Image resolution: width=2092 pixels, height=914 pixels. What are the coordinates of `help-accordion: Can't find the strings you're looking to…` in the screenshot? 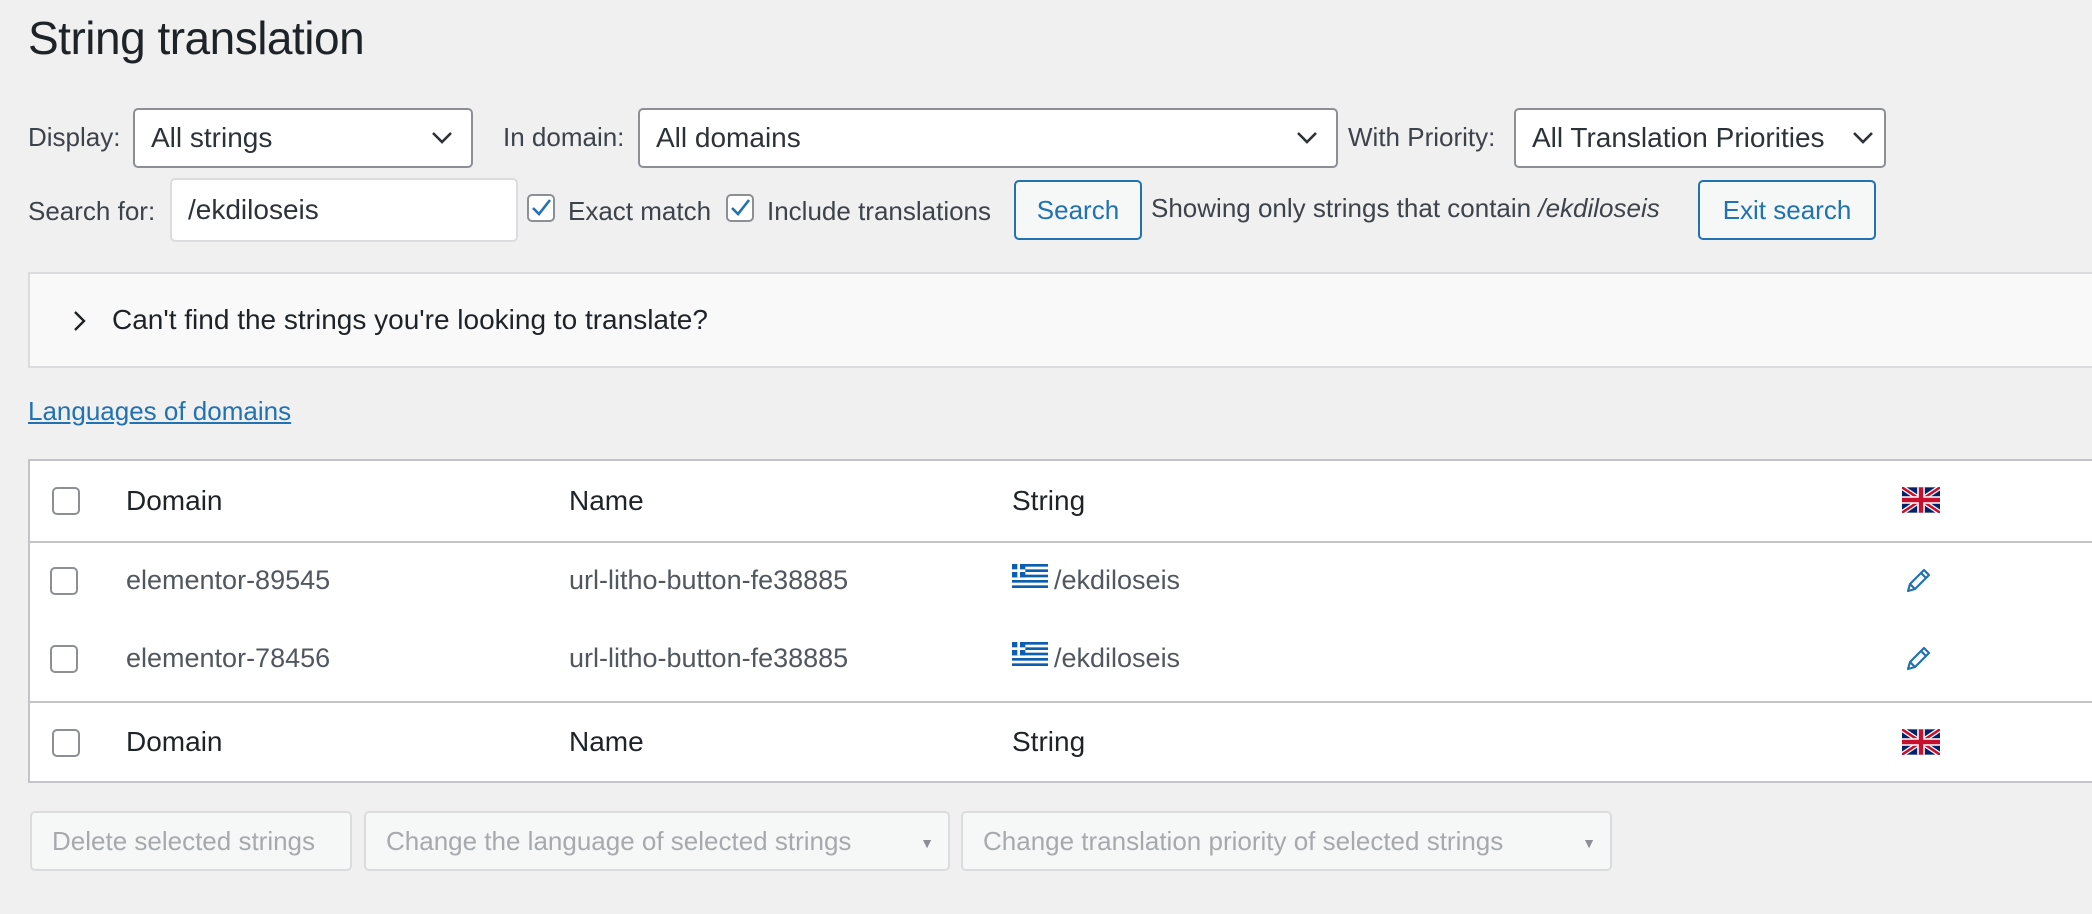 It's located at (1060, 320).